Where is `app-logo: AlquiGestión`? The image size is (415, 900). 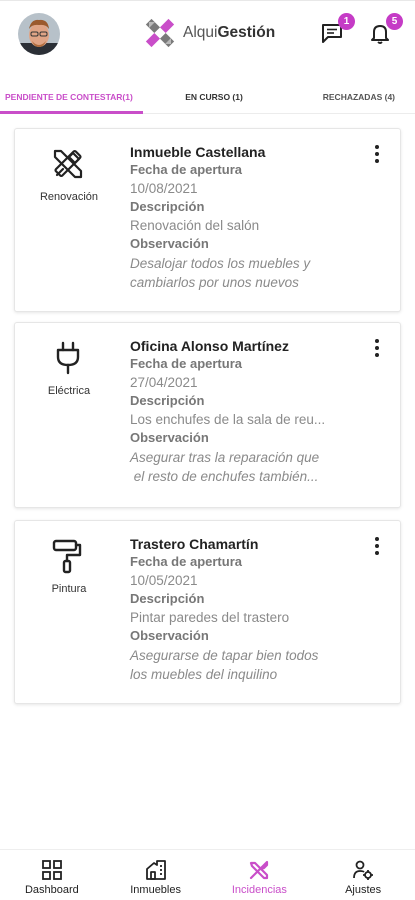
app-logo: AlquiGestión is located at coordinates (209, 33).